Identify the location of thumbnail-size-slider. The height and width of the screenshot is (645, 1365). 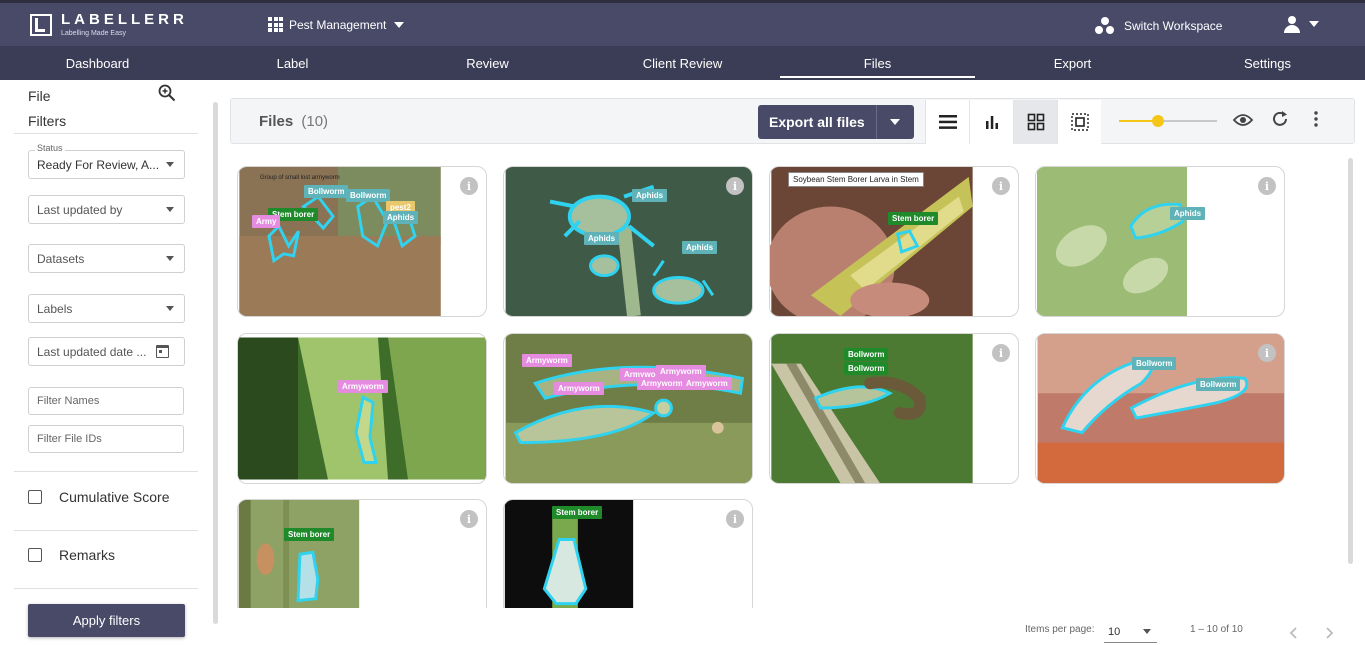
(1168, 121).